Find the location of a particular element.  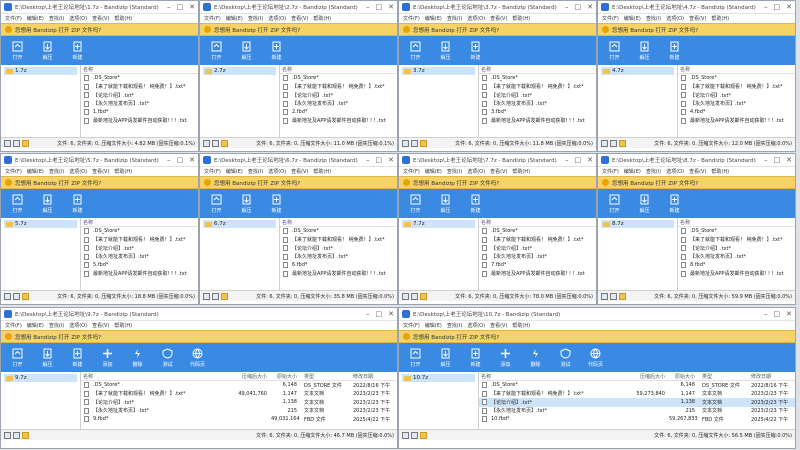

tree-item-archive: 9.7z is located at coordinates (40, 378).